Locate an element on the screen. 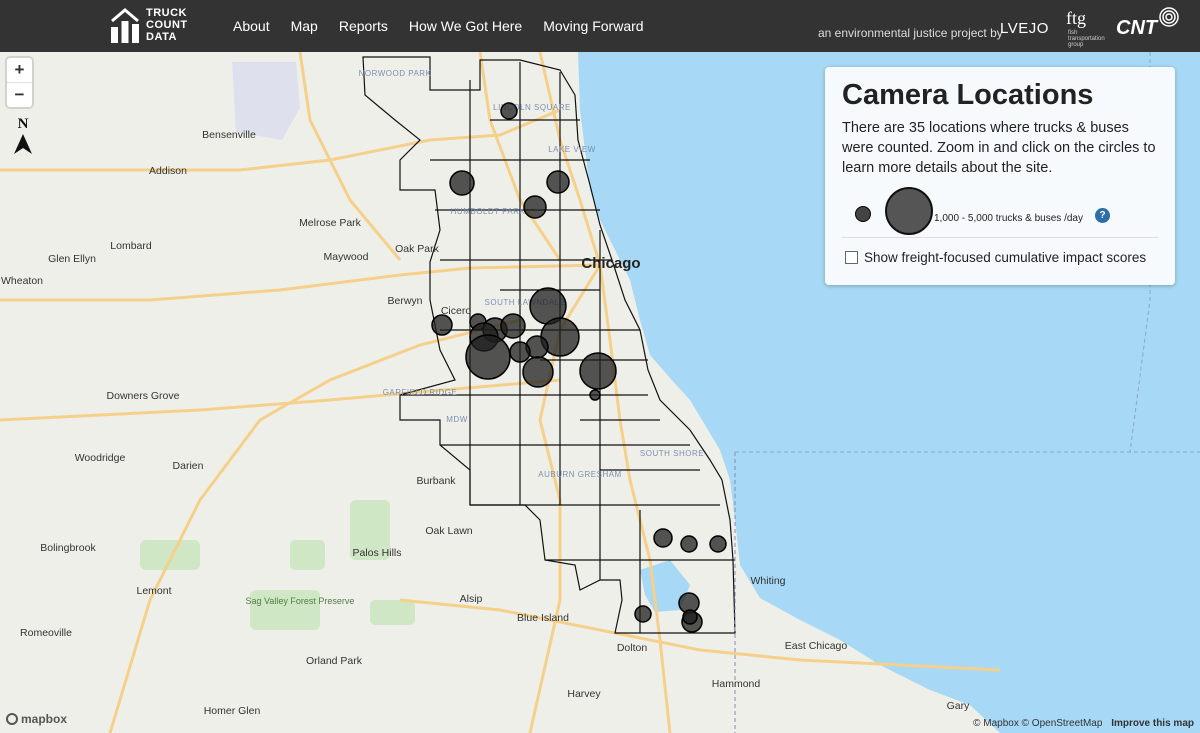 The image size is (1200, 733). place-label: Berwyn is located at coordinates (404, 301).